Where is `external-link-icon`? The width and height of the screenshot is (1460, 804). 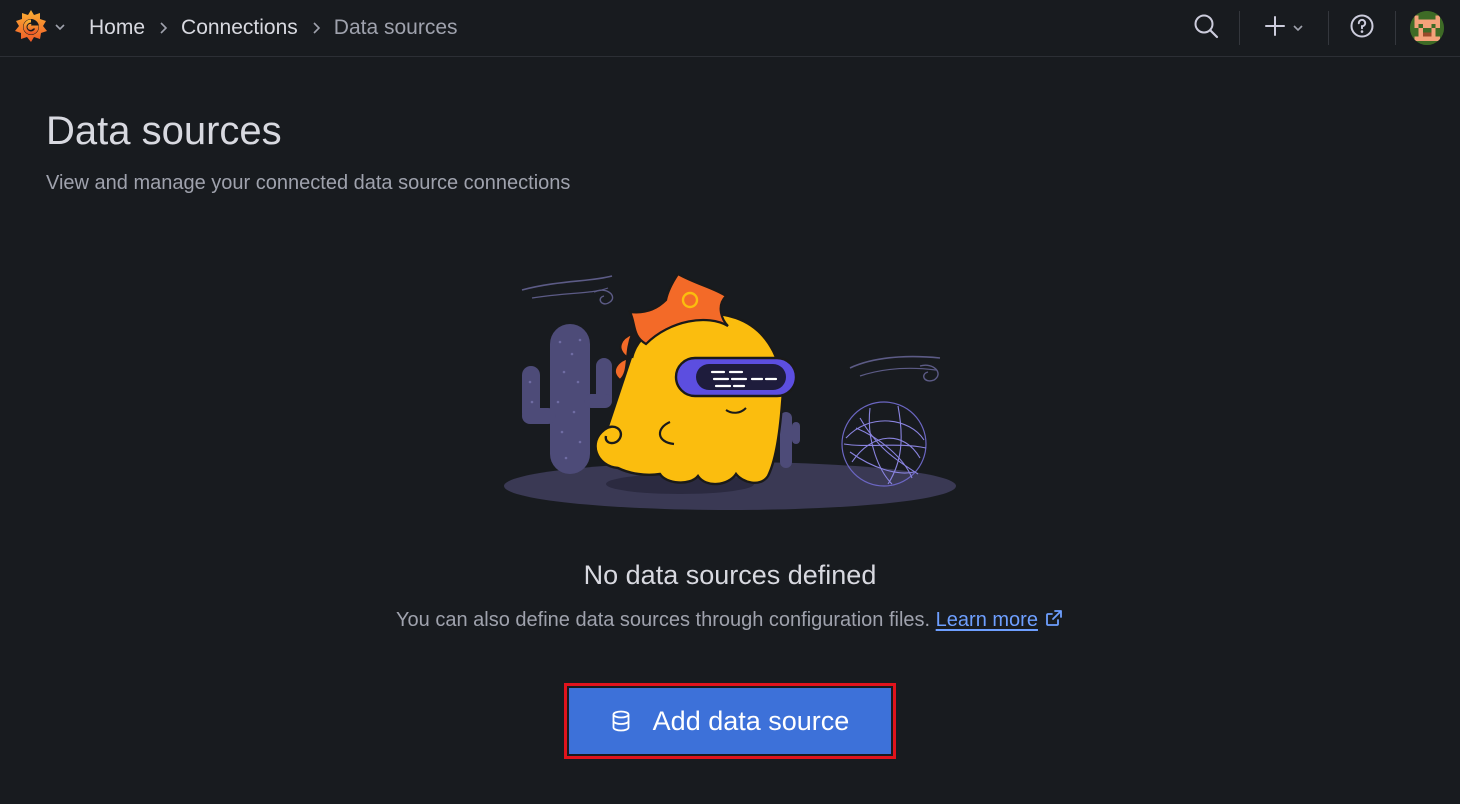
external-link-icon is located at coordinates (1054, 622).